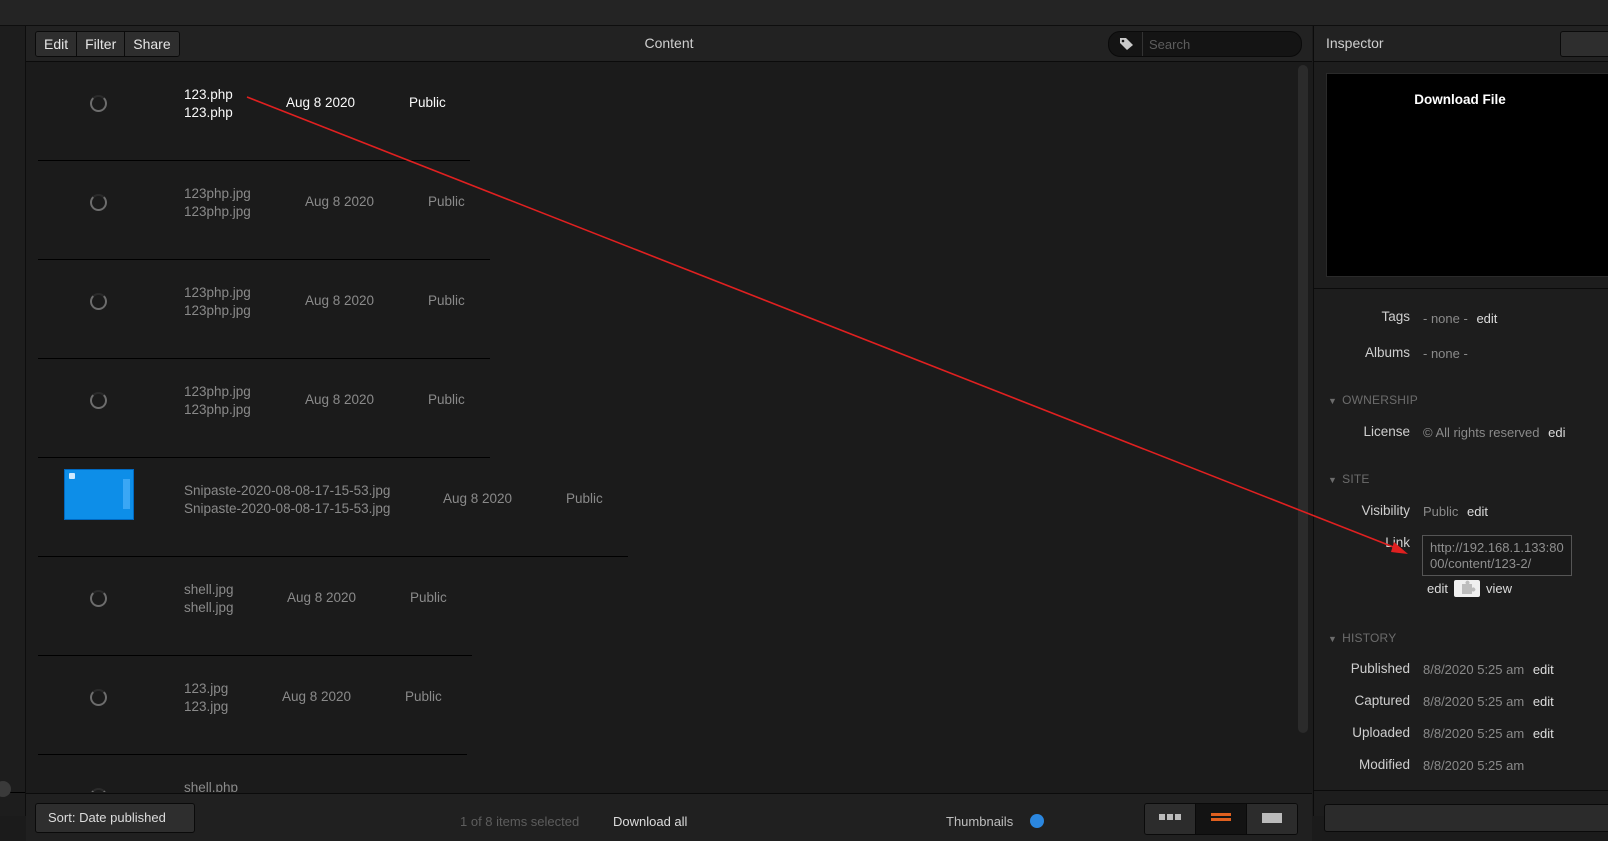 The image size is (1608, 841). What do you see at coordinates (57, 44) in the screenshot?
I see `edit-button: Edit` at bounding box center [57, 44].